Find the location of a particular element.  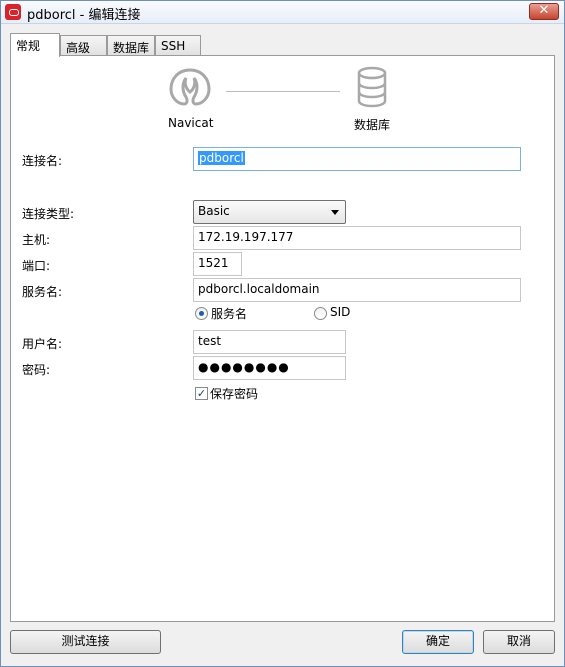

port-input: 1521 is located at coordinates (217, 264).